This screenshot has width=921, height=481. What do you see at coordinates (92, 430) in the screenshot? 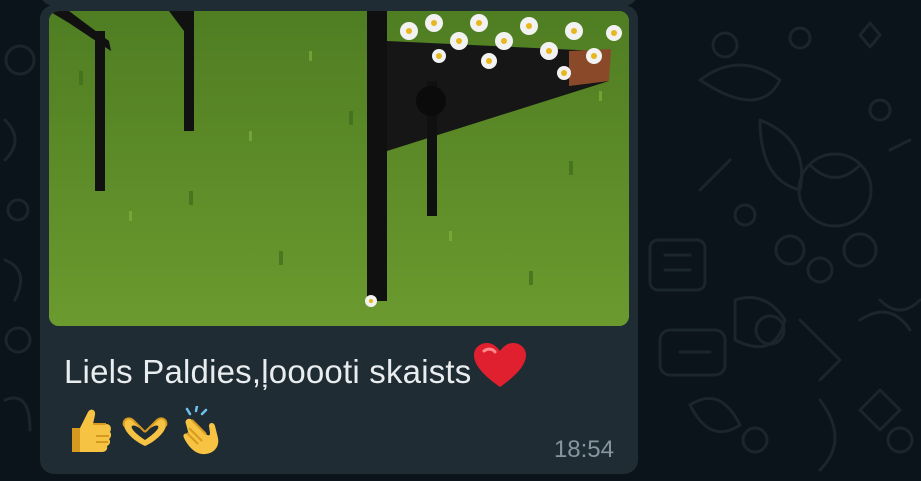
I see `thumbs-up-icon` at bounding box center [92, 430].